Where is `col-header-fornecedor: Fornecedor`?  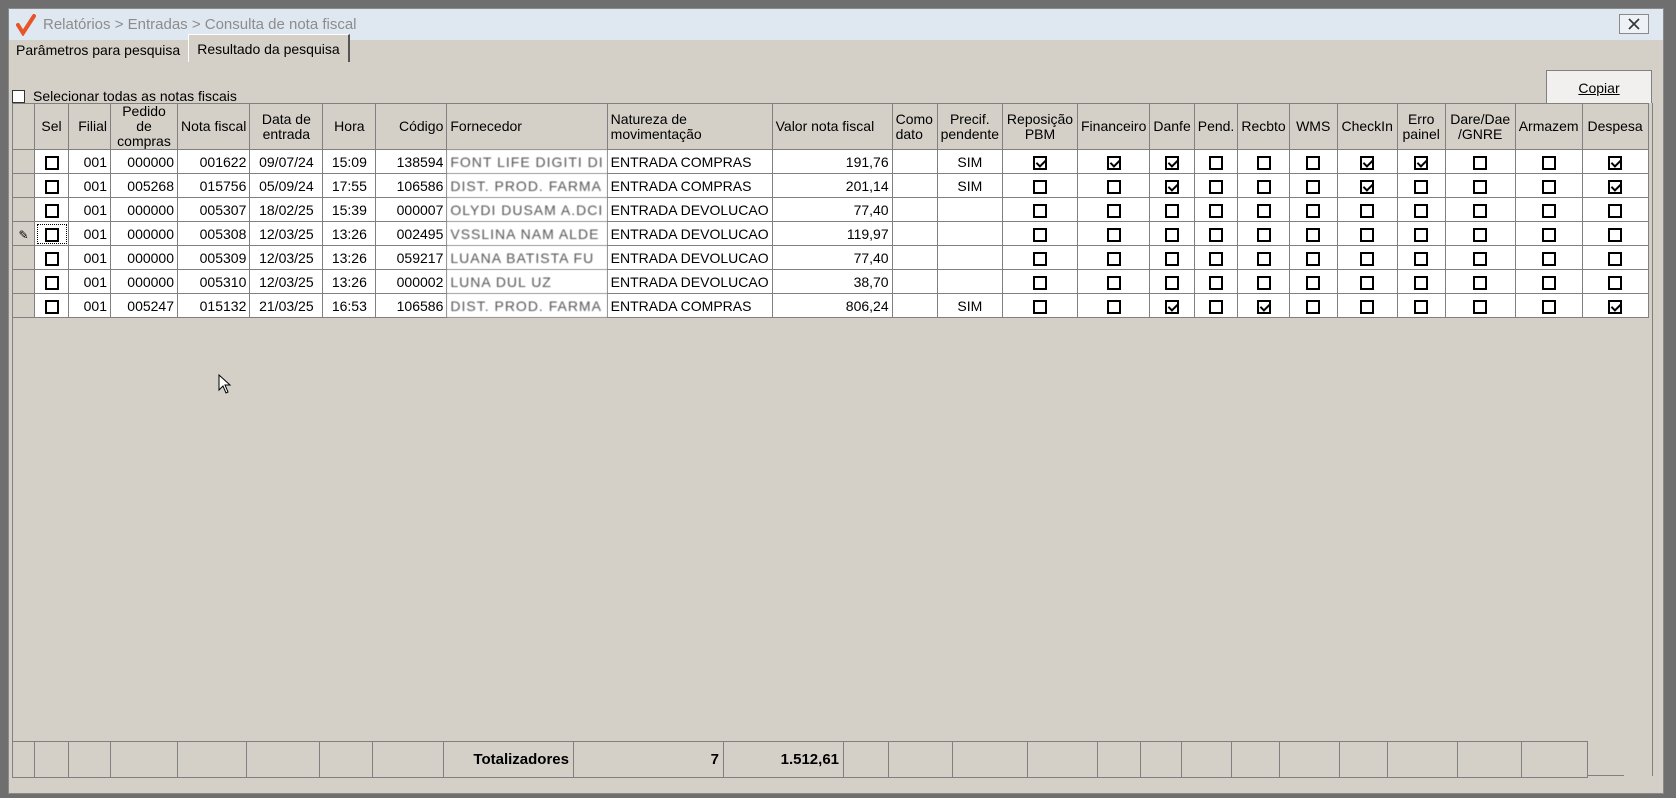 col-header-fornecedor: Fornecedor is located at coordinates (527, 126).